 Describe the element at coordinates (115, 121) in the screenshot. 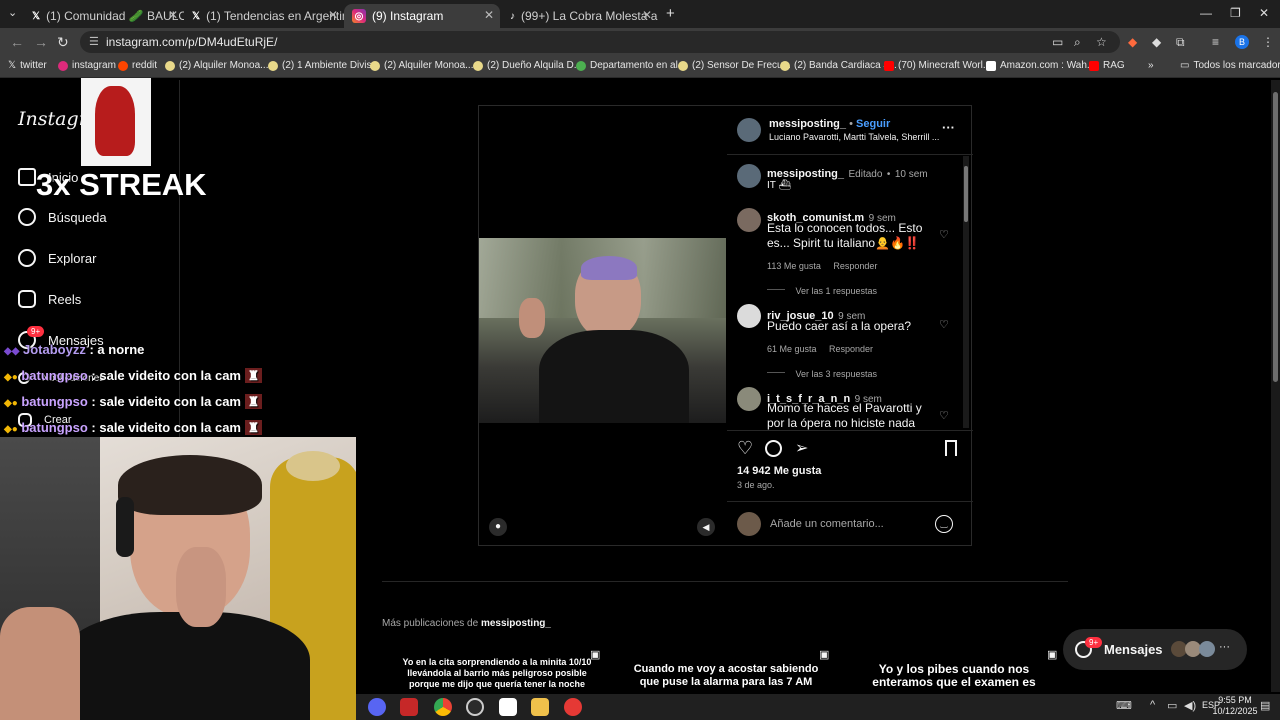

I see `devil-figure` at that location.